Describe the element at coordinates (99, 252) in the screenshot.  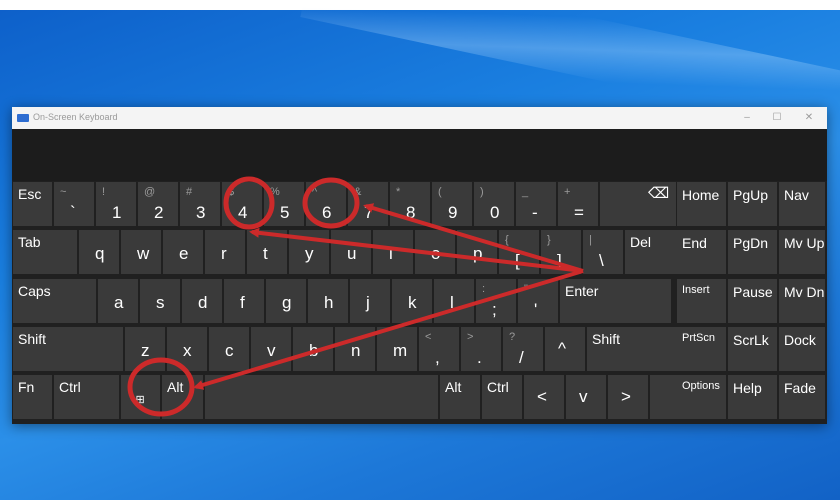
I see `key-q: q` at that location.